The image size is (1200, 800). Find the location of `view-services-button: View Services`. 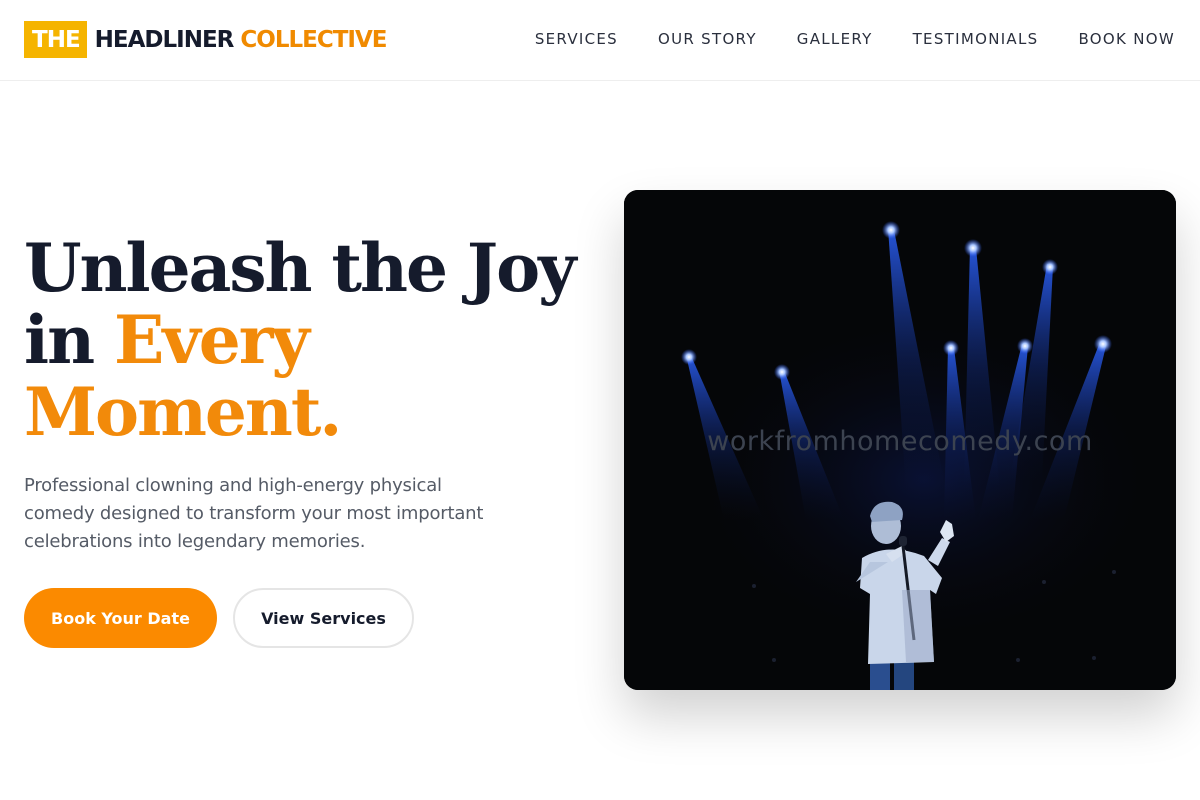

view-services-button: View Services is located at coordinates (323, 618).